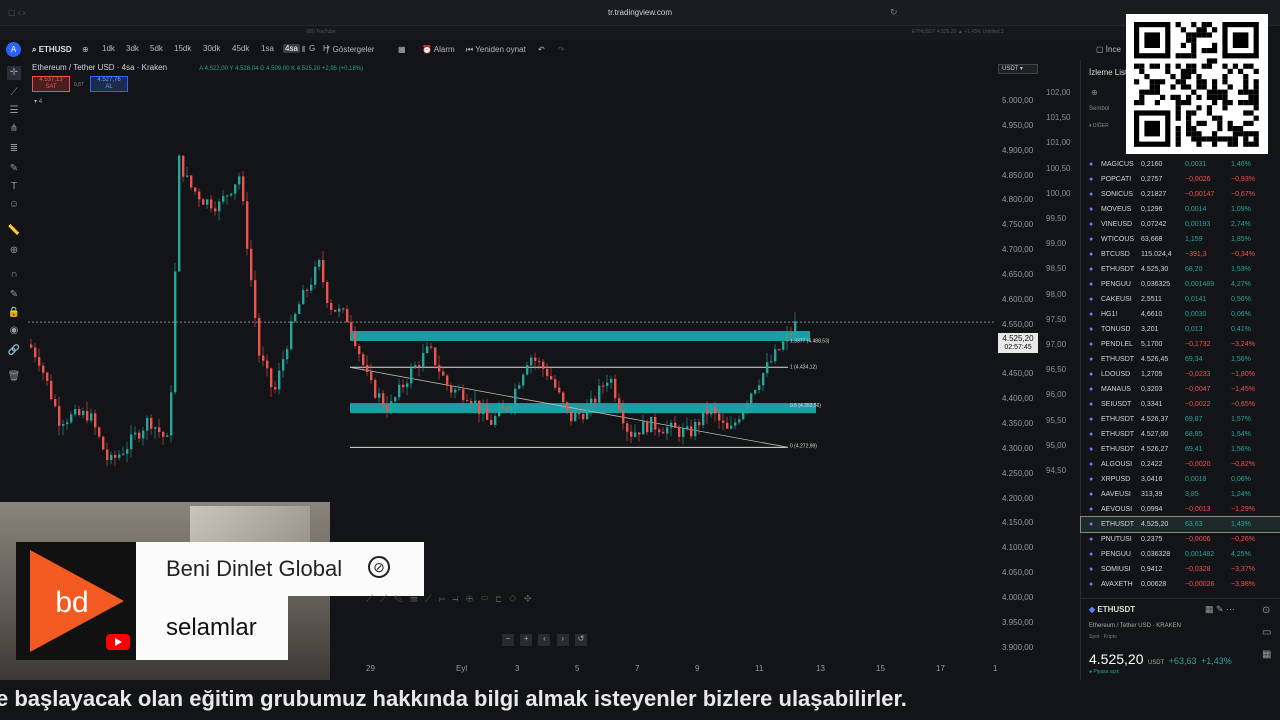 The height and width of the screenshot is (720, 1280). I want to click on trendline-icon: ⟋, so click(14, 93).